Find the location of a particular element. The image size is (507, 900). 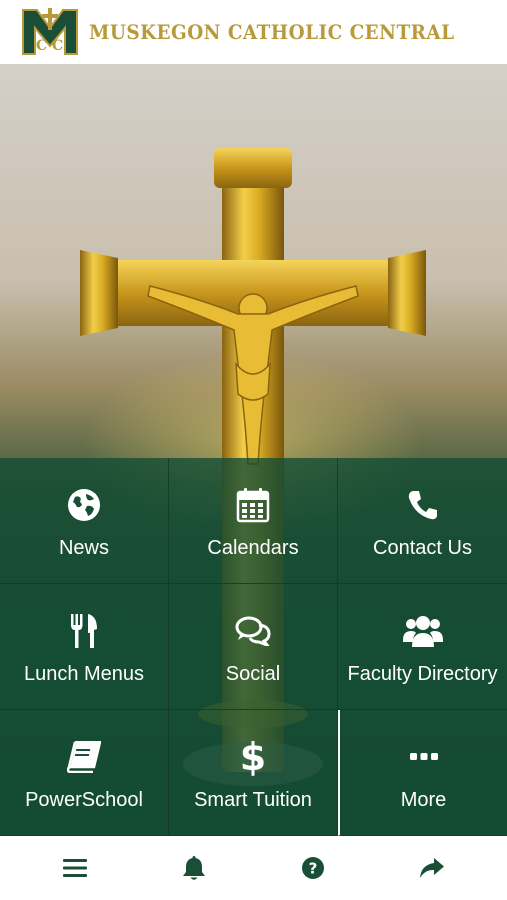

help-icon: ? is located at coordinates (312, 868).